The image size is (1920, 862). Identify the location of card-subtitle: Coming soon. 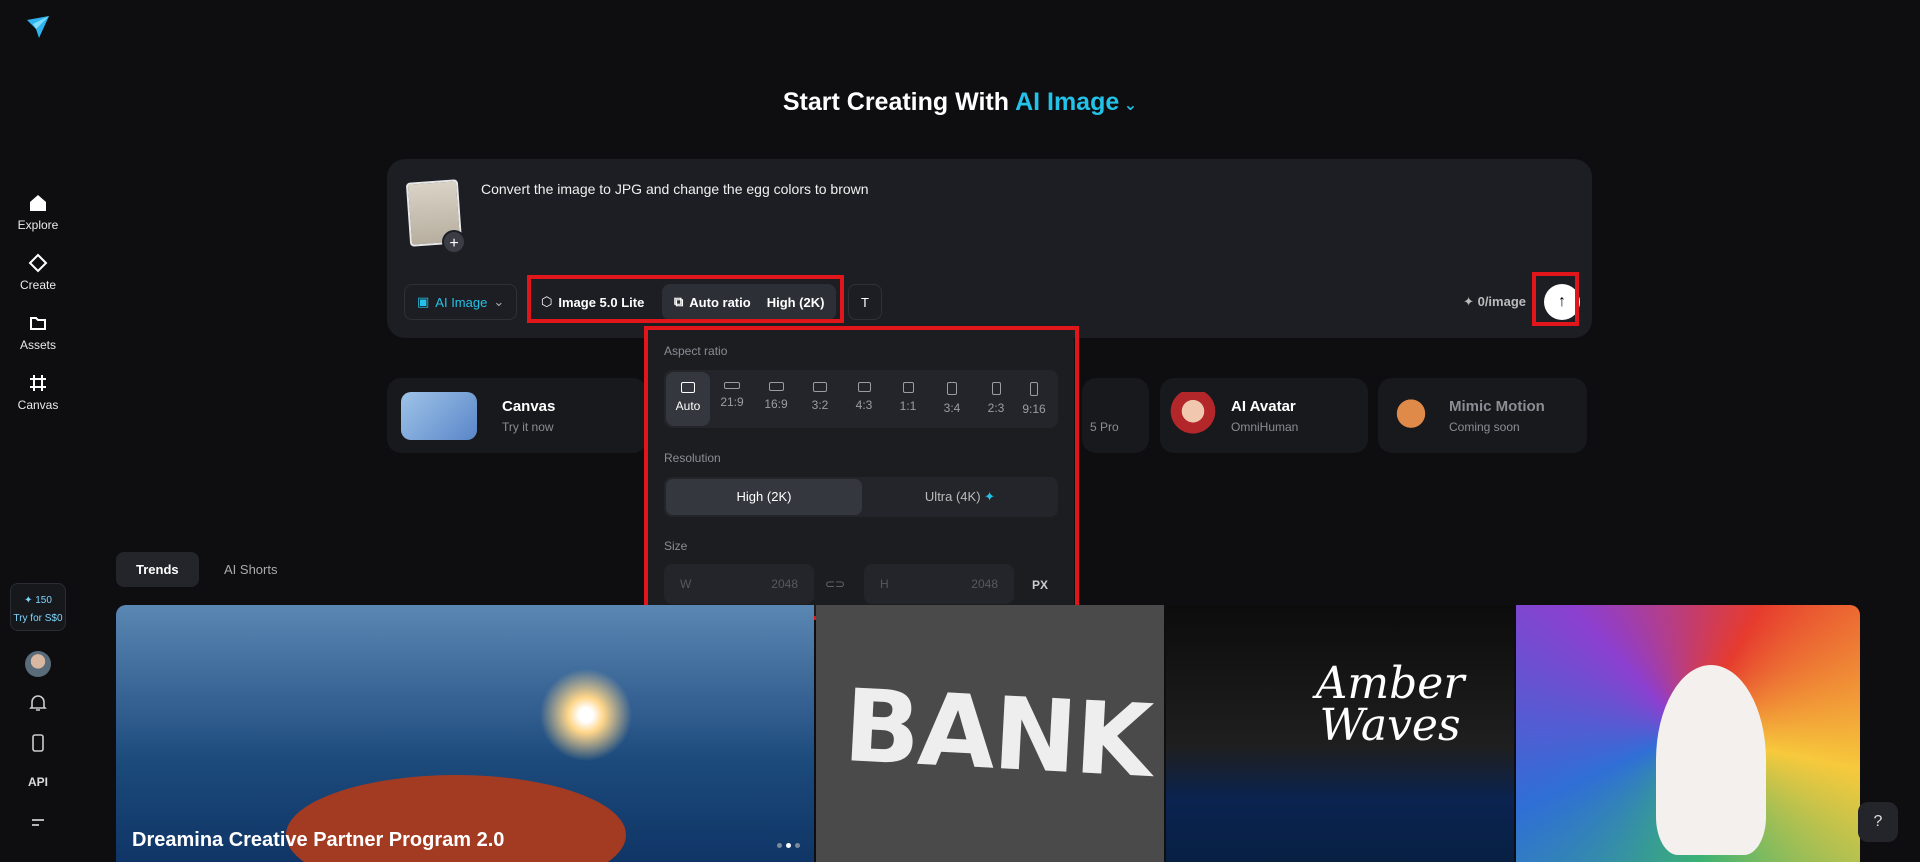
(1484, 427).